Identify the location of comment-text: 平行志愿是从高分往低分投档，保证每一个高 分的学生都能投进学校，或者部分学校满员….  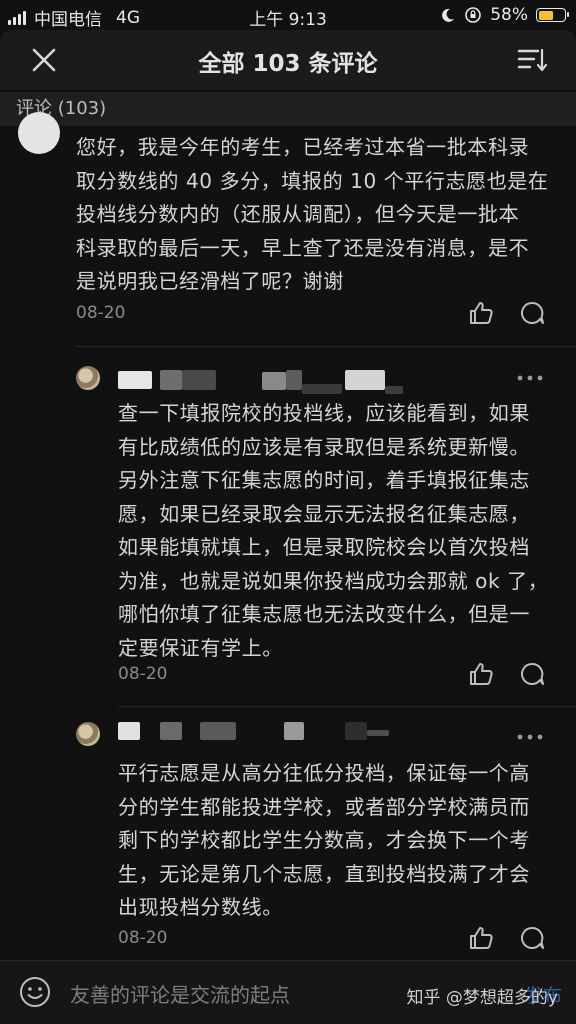
(343, 841).